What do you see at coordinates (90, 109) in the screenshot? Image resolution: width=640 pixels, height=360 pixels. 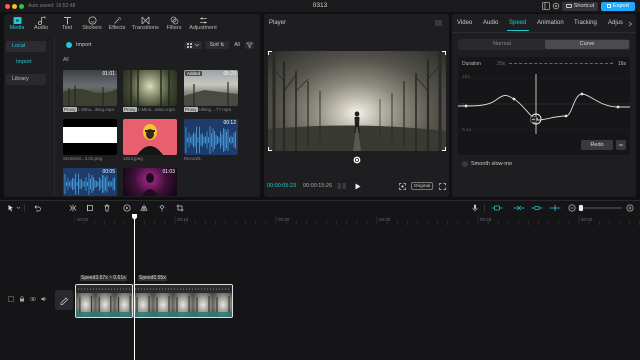 I see `media-caption: Proxy 1 Minu...iking.mp4` at bounding box center [90, 109].